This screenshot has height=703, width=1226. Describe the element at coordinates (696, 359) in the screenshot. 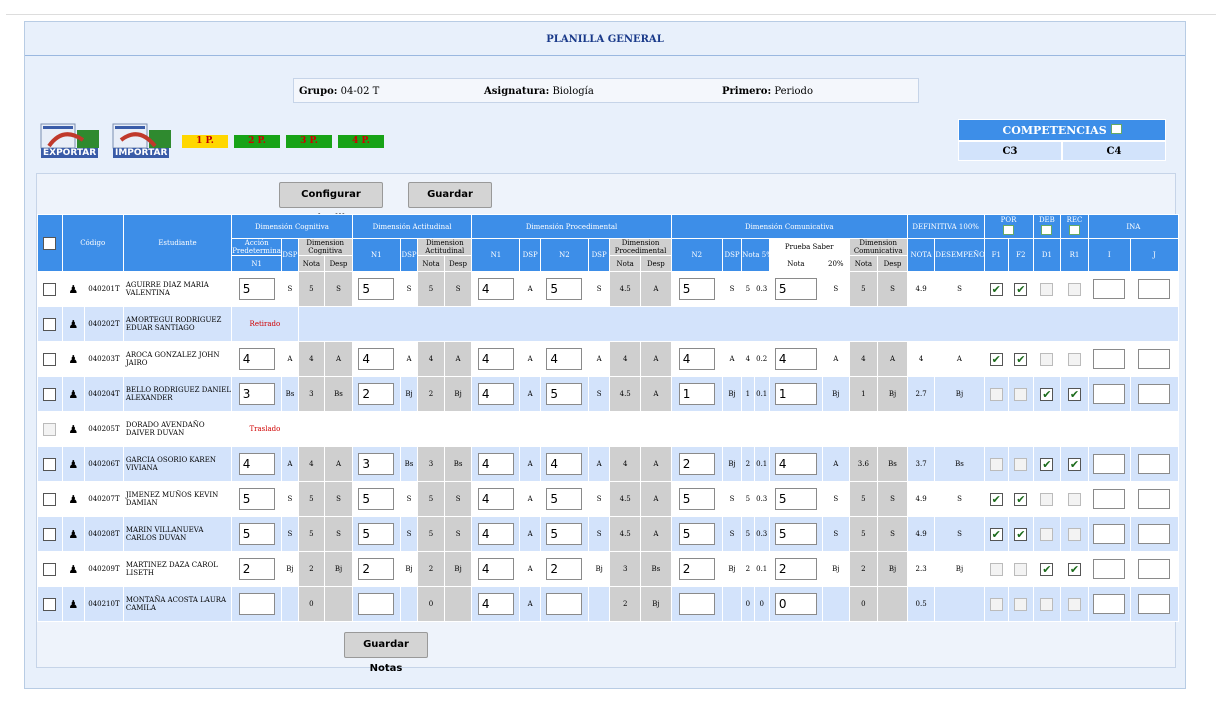

I see `com-n2-input: 4` at that location.